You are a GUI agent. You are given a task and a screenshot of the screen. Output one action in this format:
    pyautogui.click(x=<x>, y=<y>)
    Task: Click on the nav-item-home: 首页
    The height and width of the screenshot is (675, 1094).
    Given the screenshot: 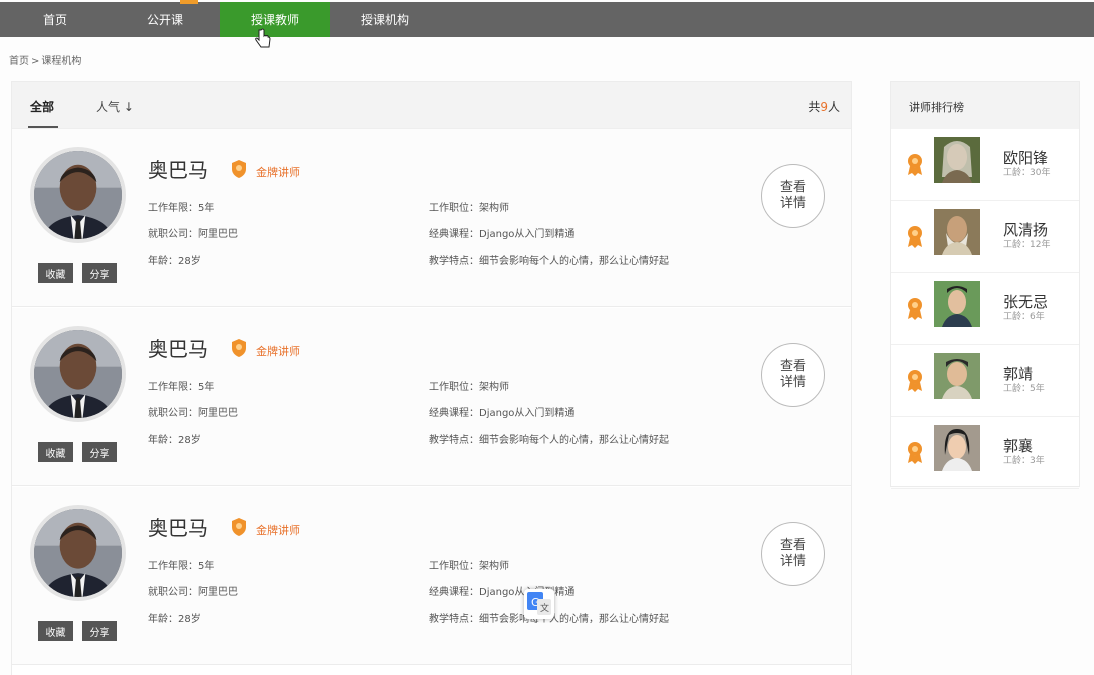 What is the action you would take?
    pyautogui.click(x=55, y=19)
    